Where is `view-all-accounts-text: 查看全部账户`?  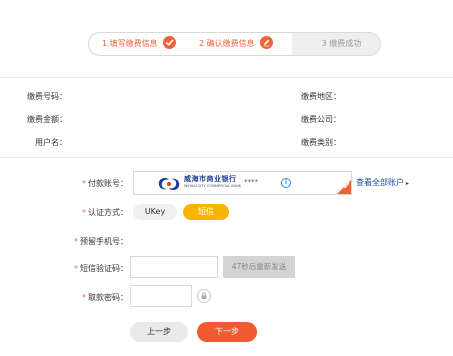 view-all-accounts-text: 查看全部账户 is located at coordinates (380, 182).